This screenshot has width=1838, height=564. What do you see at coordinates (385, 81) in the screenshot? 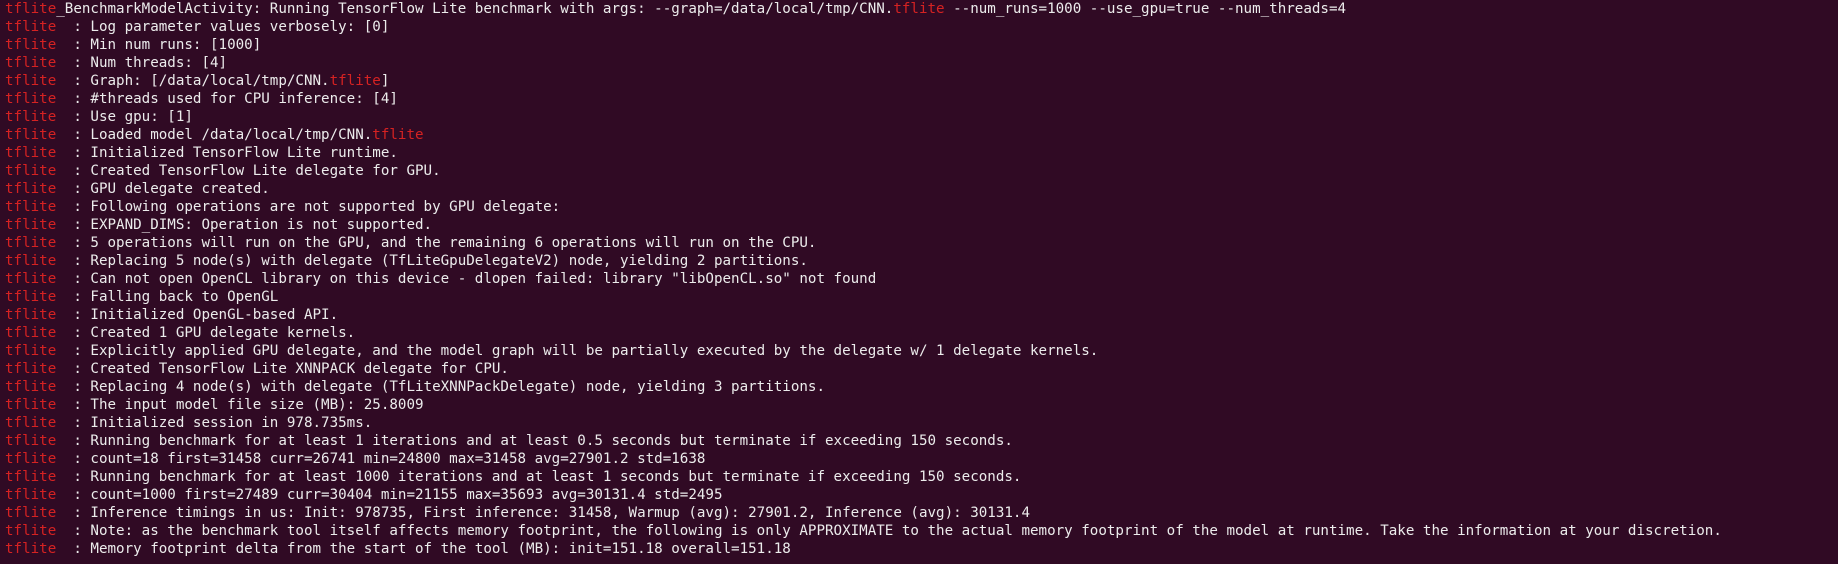
I see `log-text-tail: ]` at bounding box center [385, 81].